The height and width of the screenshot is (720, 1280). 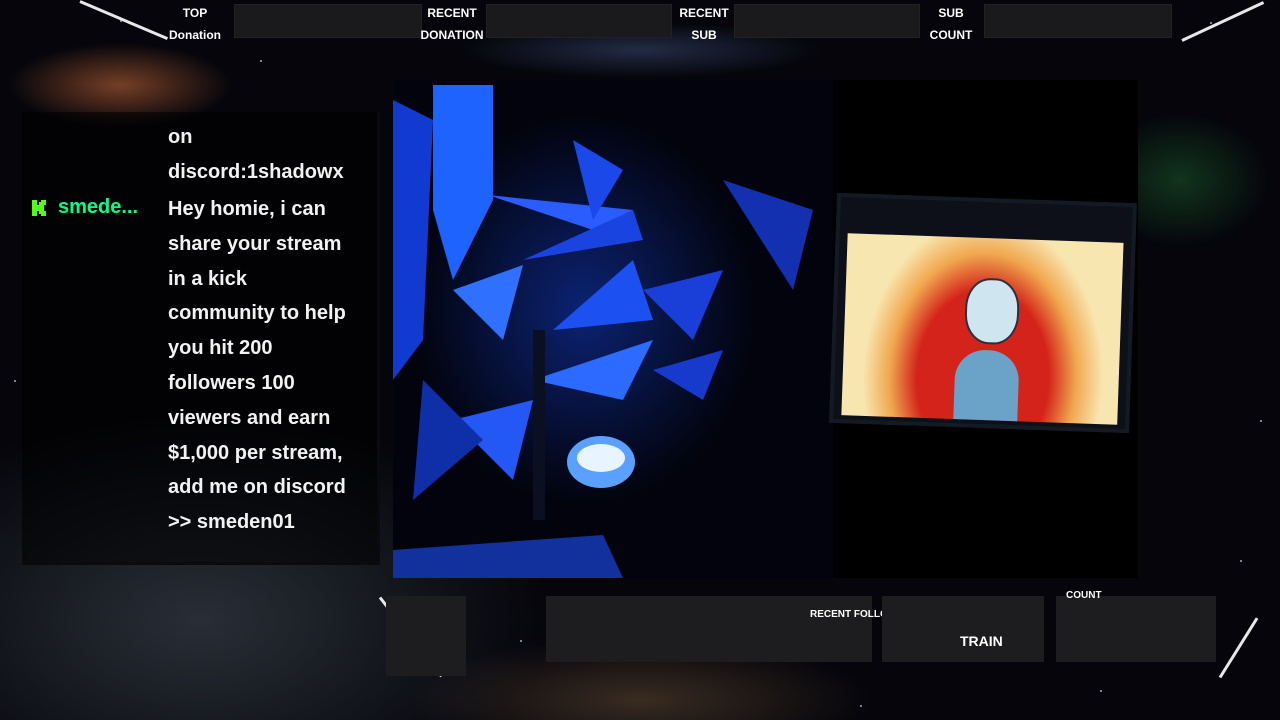 I want to click on sub-count-label-line1: SUB, so click(x=951, y=13).